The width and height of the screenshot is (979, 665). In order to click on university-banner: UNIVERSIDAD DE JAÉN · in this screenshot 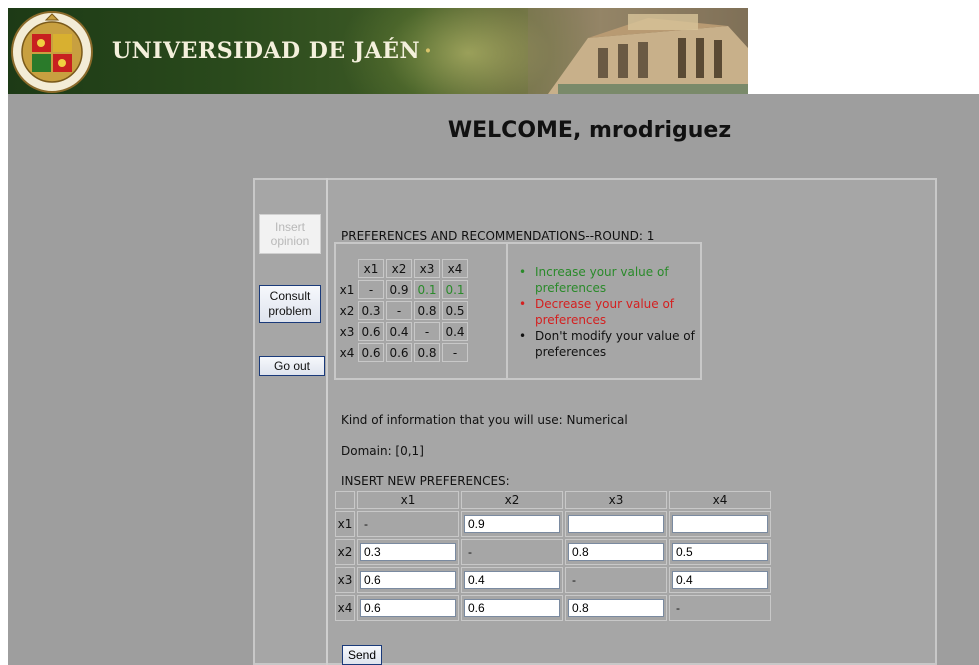, I will do `click(378, 51)`.